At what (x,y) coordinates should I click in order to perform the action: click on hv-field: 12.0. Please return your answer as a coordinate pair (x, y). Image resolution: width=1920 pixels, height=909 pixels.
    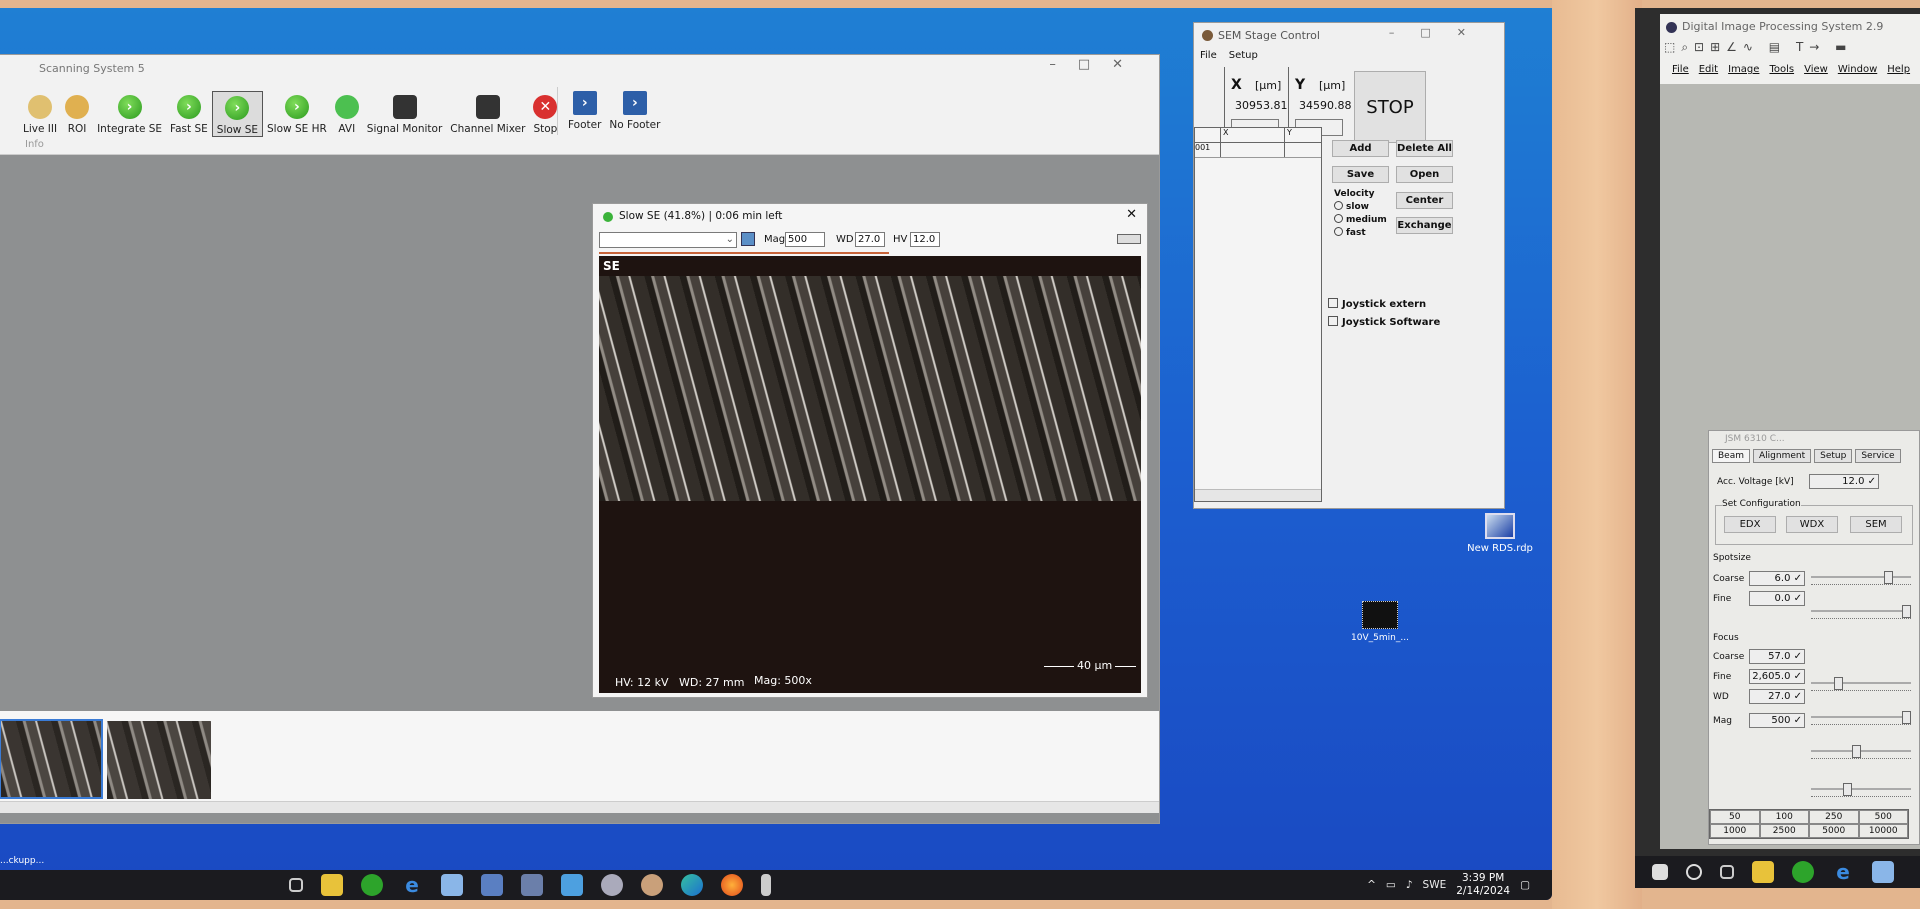
    Looking at the image, I should click on (925, 239).